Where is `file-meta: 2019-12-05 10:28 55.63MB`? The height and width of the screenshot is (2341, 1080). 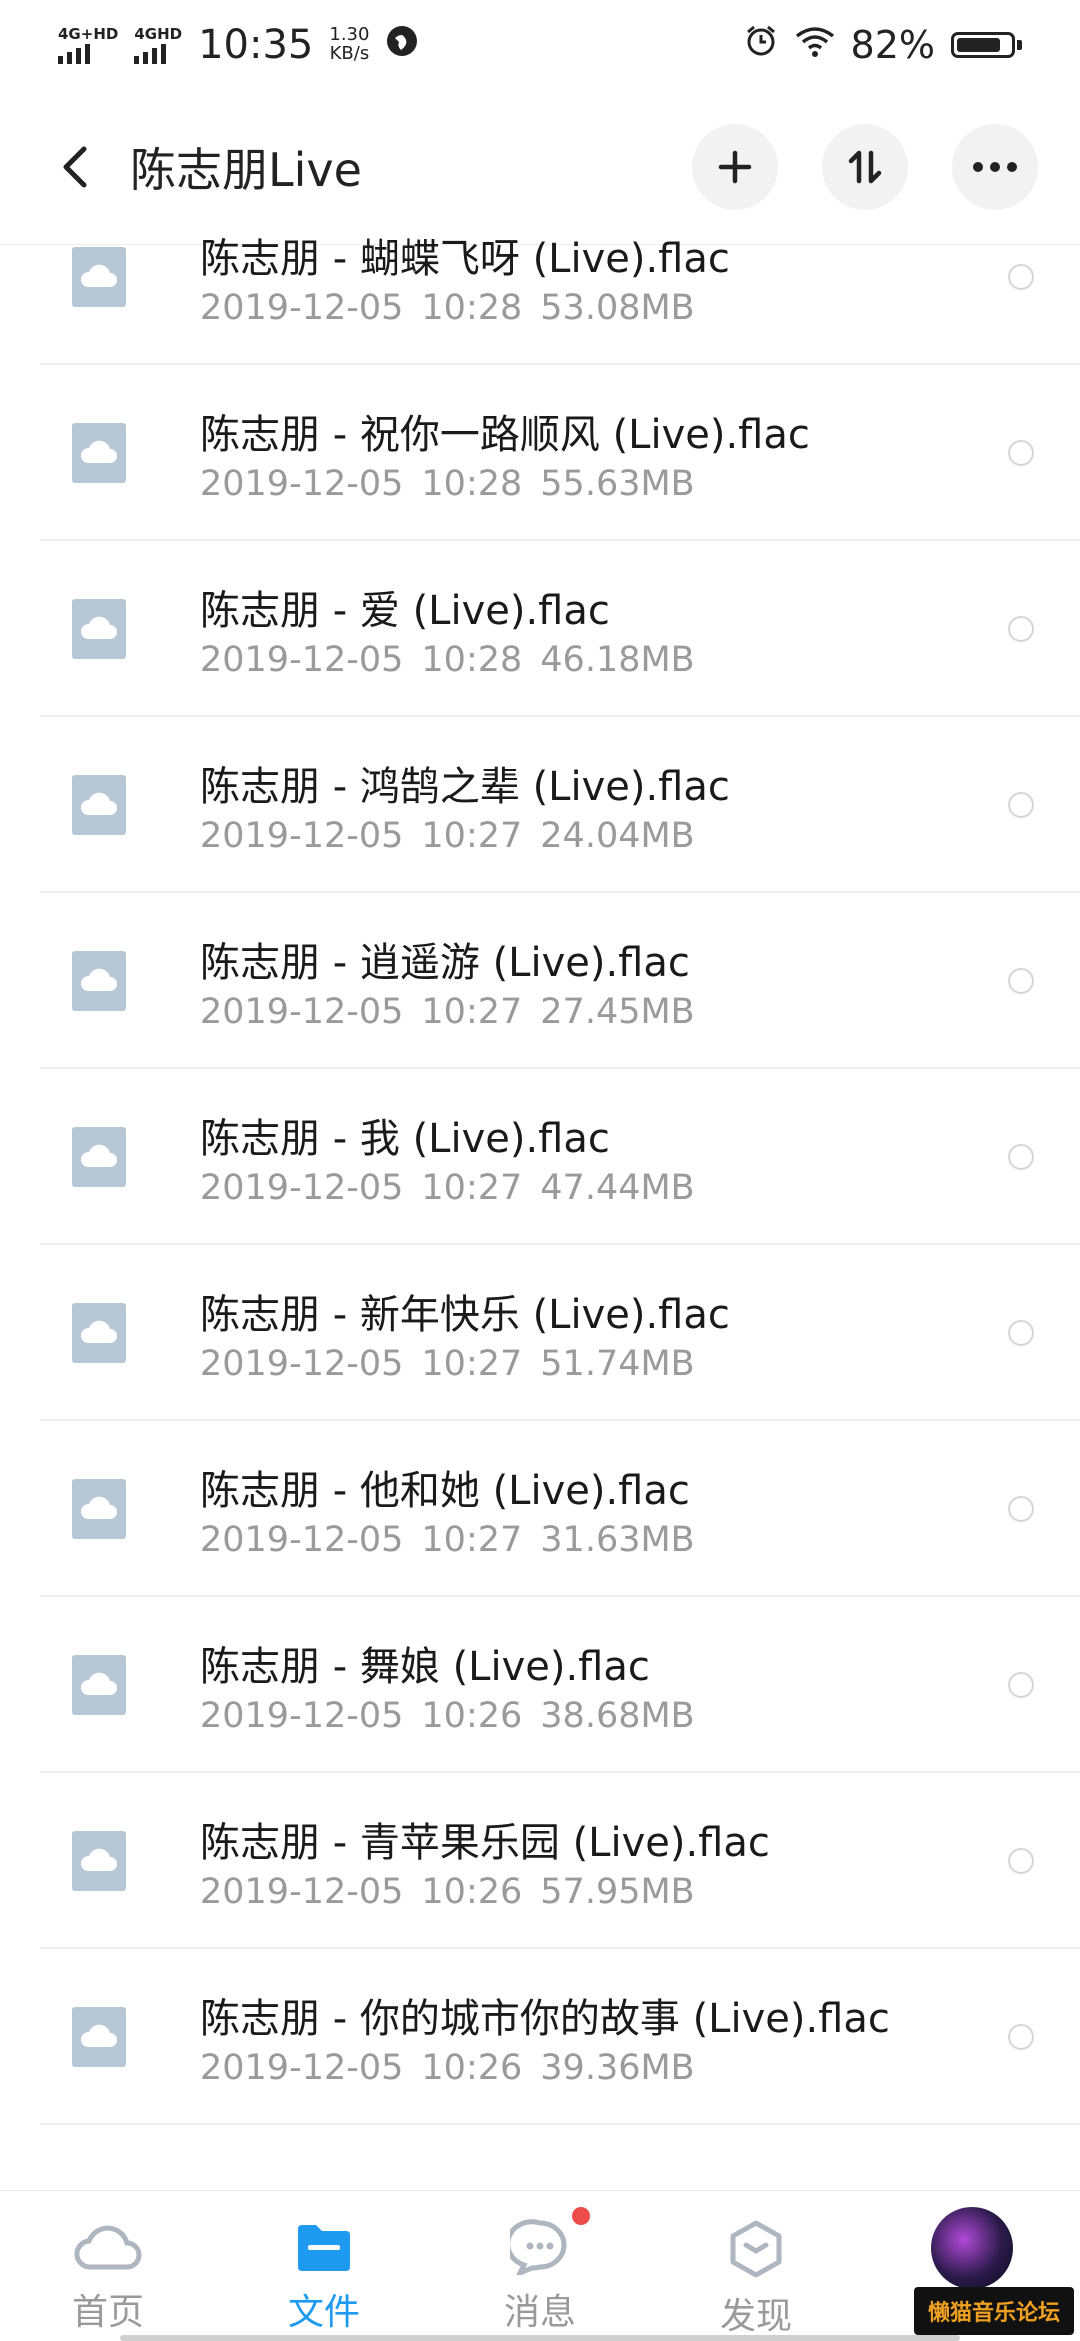
file-meta: 2019-12-05 10:28 55.63MB is located at coordinates (505, 484).